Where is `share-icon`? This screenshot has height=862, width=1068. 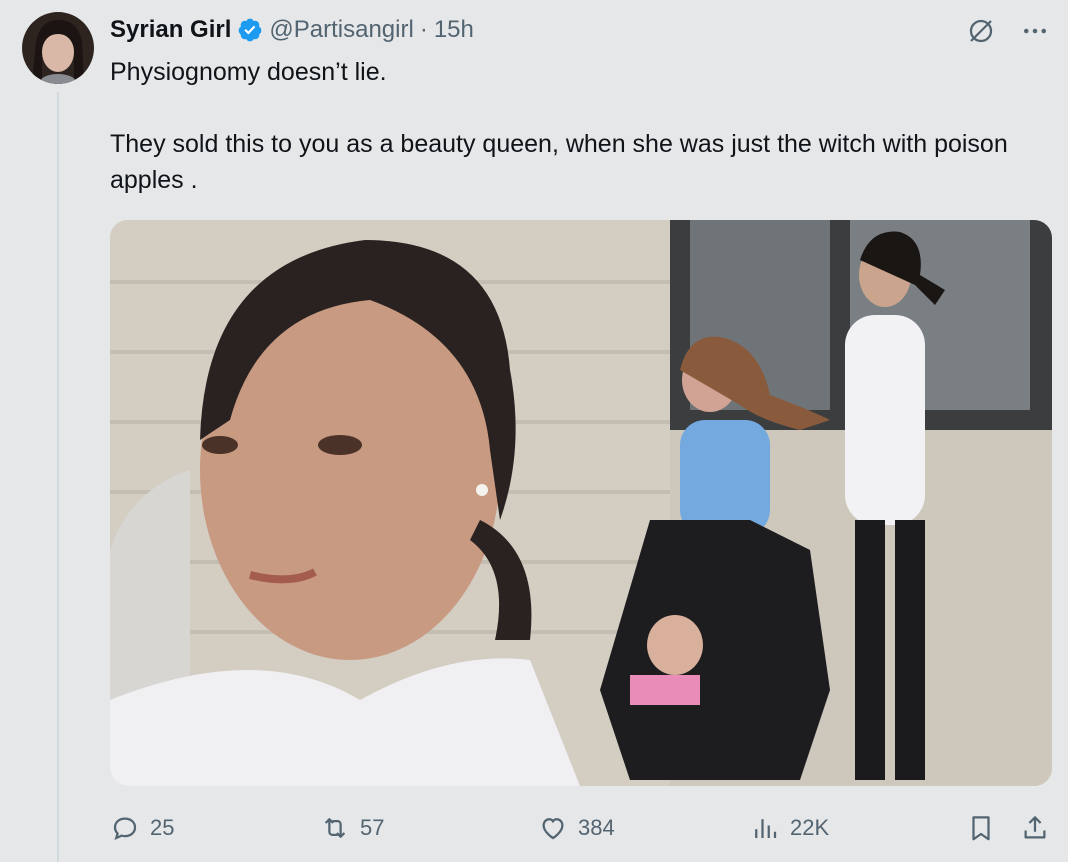
share-icon is located at coordinates (1035, 827).